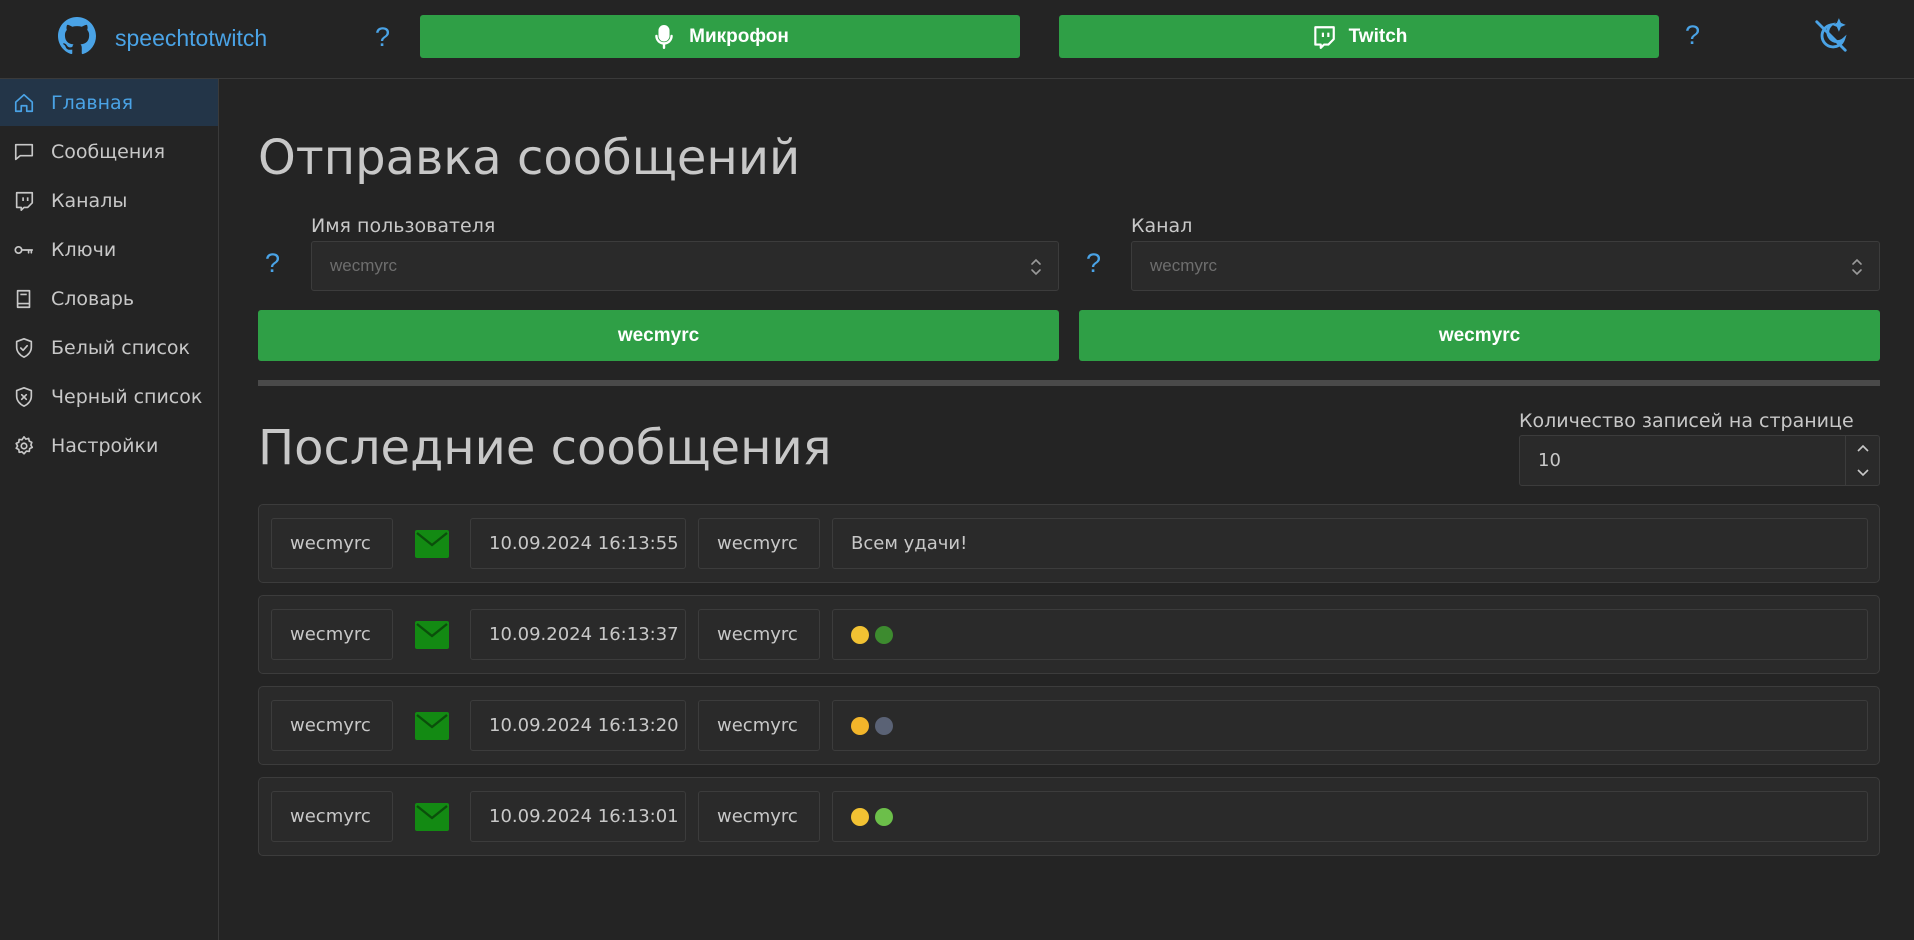 This screenshot has height=940, width=1914. What do you see at coordinates (1699, 460) in the screenshot?
I see `per-page-input: 10` at bounding box center [1699, 460].